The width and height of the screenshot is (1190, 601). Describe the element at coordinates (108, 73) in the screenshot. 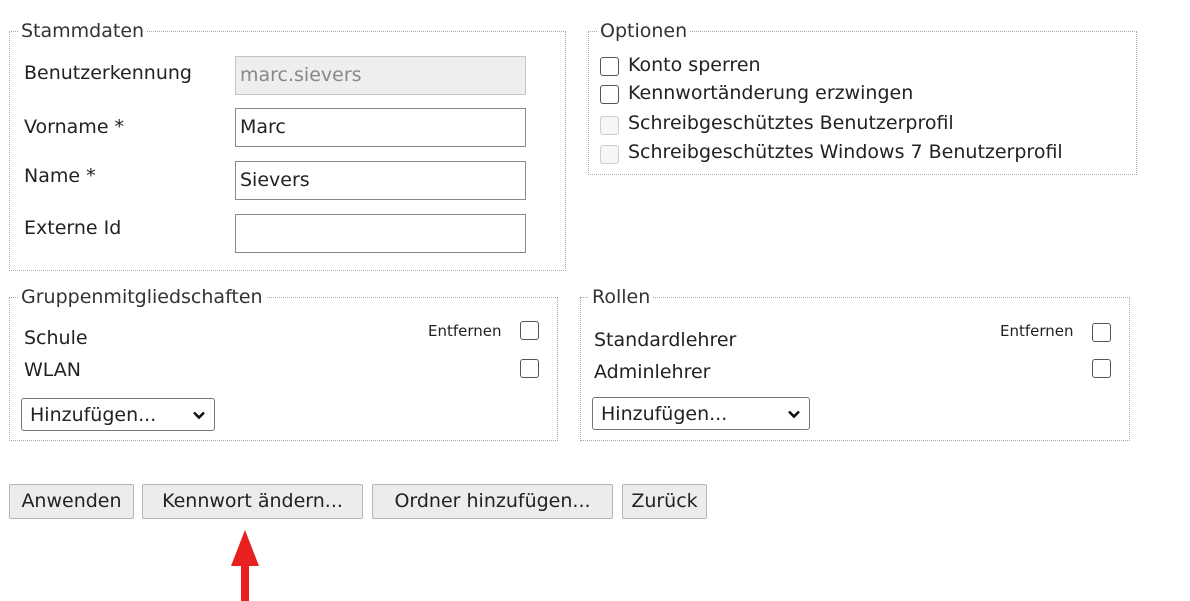

I see `benutzerkennung-label: Benutzerkennung` at that location.